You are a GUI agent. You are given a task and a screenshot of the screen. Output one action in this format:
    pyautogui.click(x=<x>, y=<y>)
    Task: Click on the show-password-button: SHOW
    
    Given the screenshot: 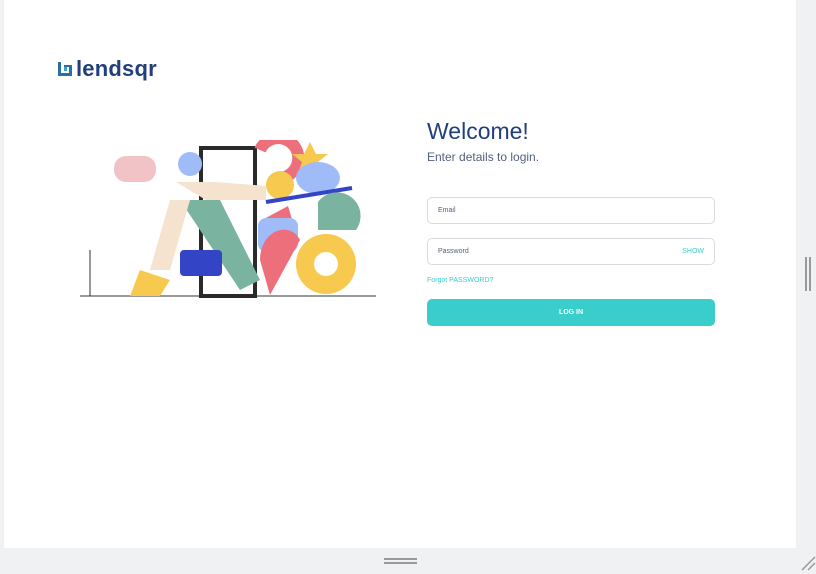 What is the action you would take?
    pyautogui.click(x=693, y=251)
    